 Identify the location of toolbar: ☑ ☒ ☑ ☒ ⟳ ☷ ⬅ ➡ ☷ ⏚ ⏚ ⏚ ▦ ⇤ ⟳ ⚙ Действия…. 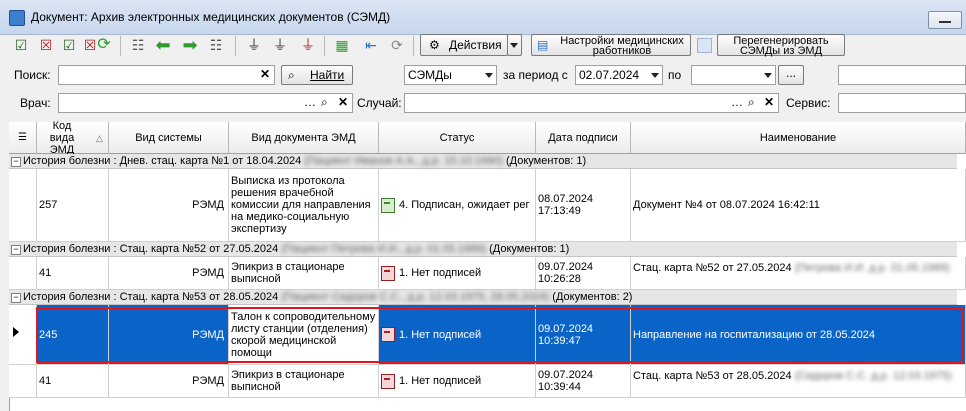
(483, 46).